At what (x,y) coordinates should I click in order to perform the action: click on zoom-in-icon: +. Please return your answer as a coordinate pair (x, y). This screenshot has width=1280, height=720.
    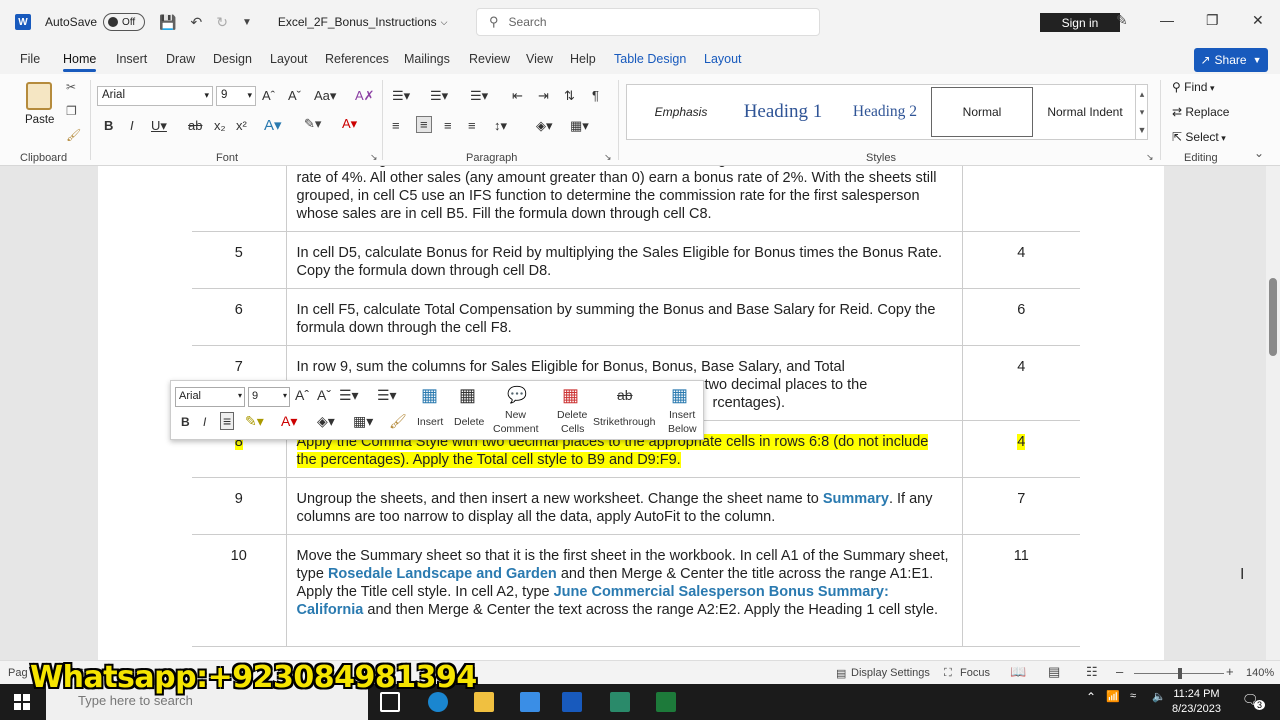
    Looking at the image, I should click on (1230, 671).